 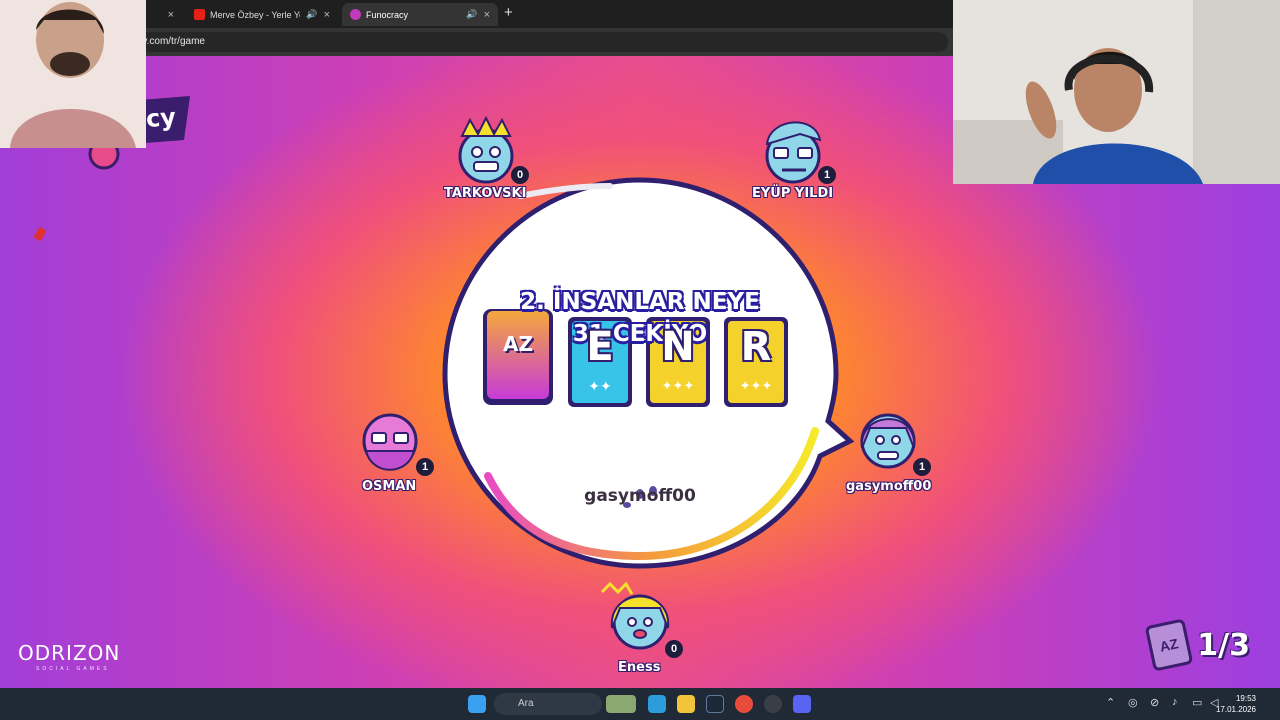 What do you see at coordinates (69, 653) in the screenshot?
I see `brand-logo: ODRIZON` at bounding box center [69, 653].